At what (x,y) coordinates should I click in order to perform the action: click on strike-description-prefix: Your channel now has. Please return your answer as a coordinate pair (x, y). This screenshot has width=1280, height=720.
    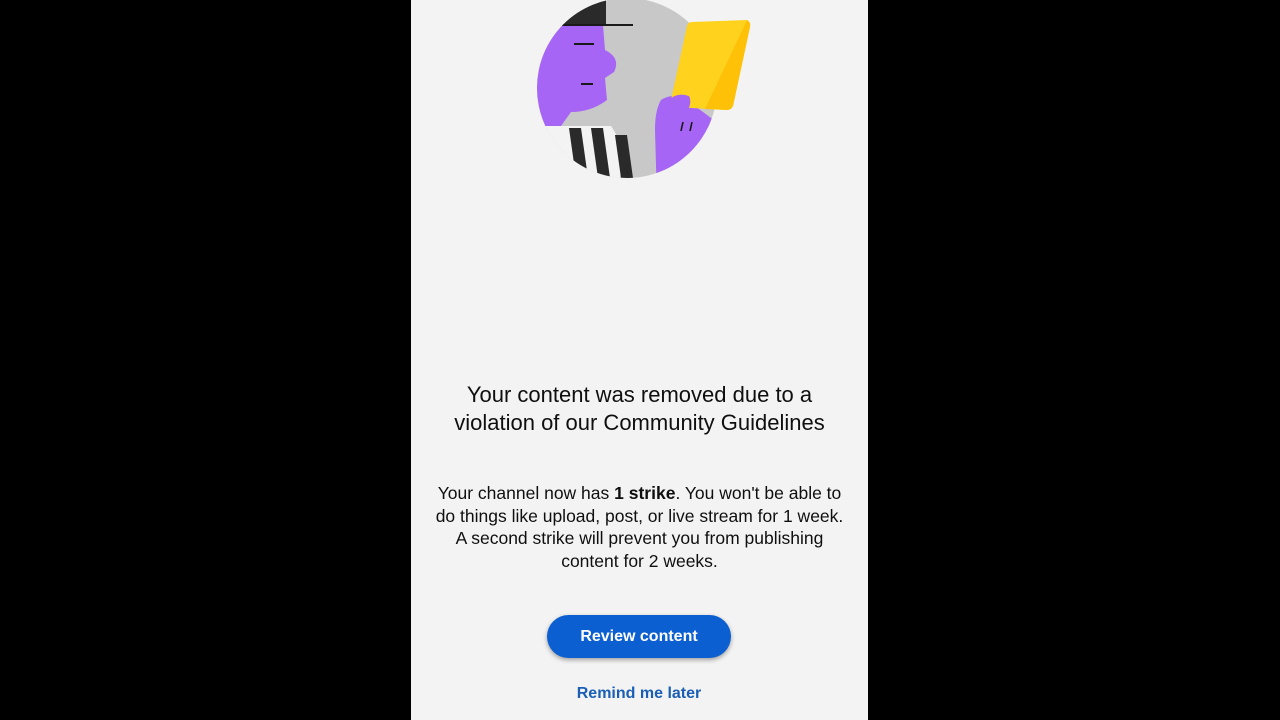
    Looking at the image, I should click on (526, 493).